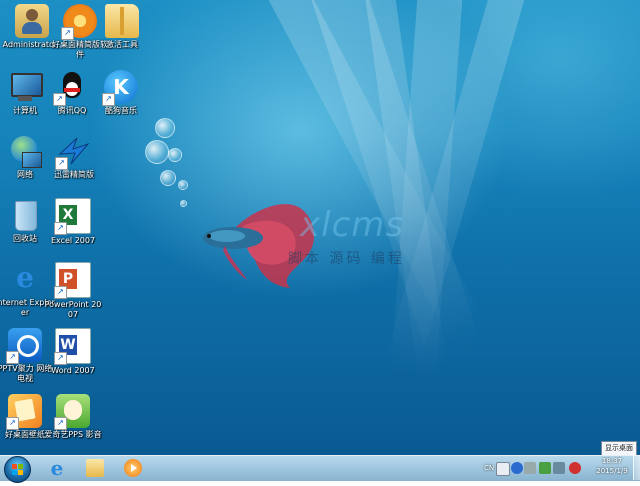  What do you see at coordinates (517, 468) in the screenshot?
I see `help-icon` at bounding box center [517, 468].